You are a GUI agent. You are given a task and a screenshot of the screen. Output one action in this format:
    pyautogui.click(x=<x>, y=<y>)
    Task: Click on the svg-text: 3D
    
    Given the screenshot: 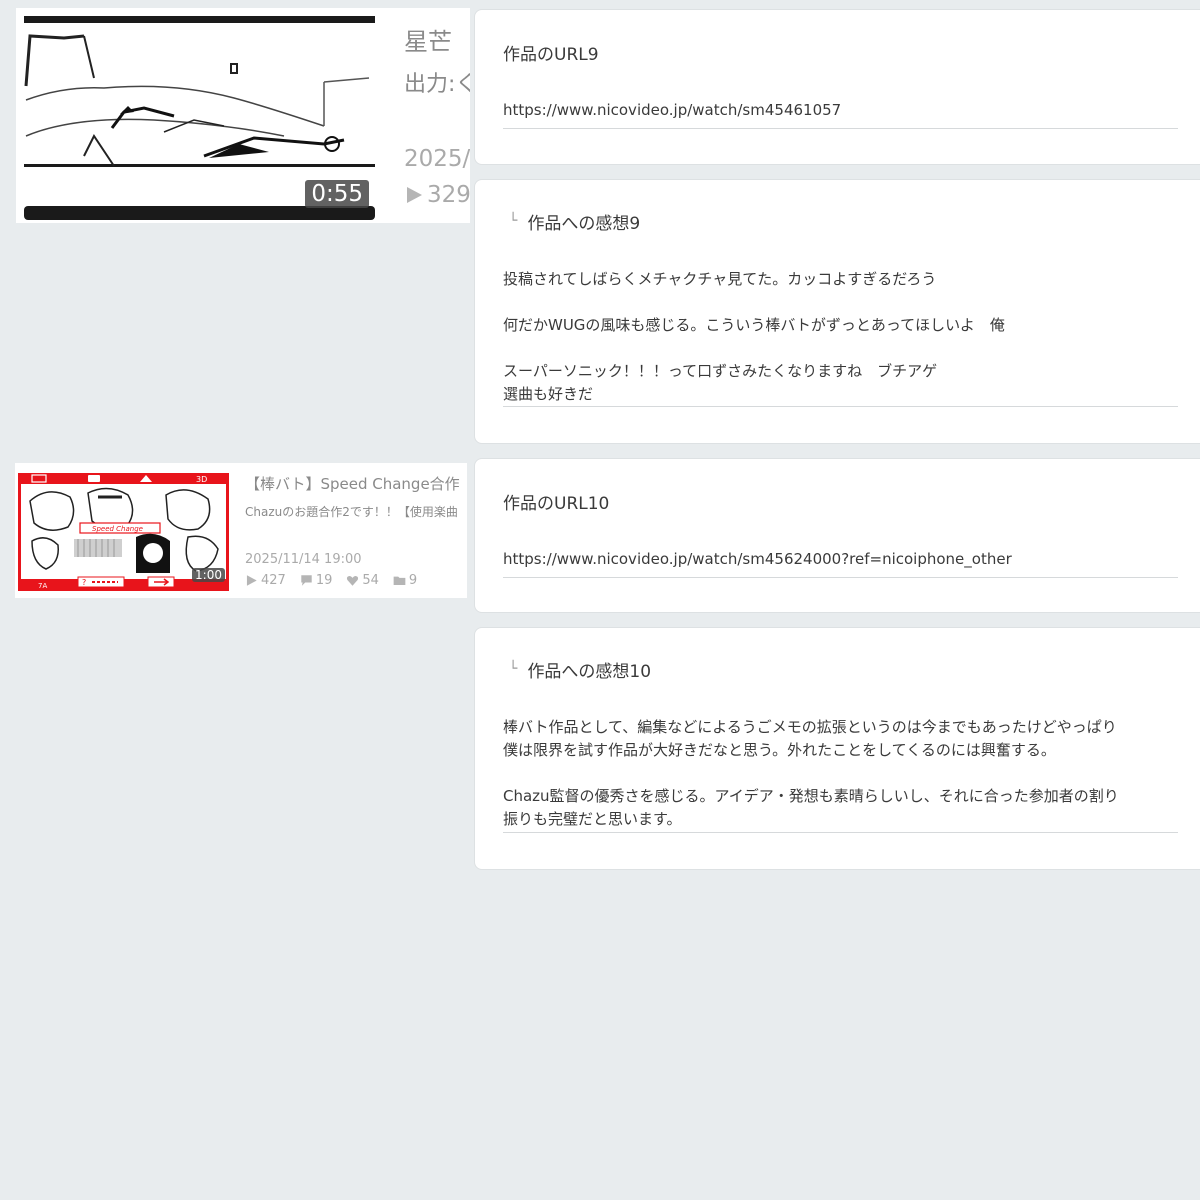 What is the action you would take?
    pyautogui.click(x=201, y=479)
    